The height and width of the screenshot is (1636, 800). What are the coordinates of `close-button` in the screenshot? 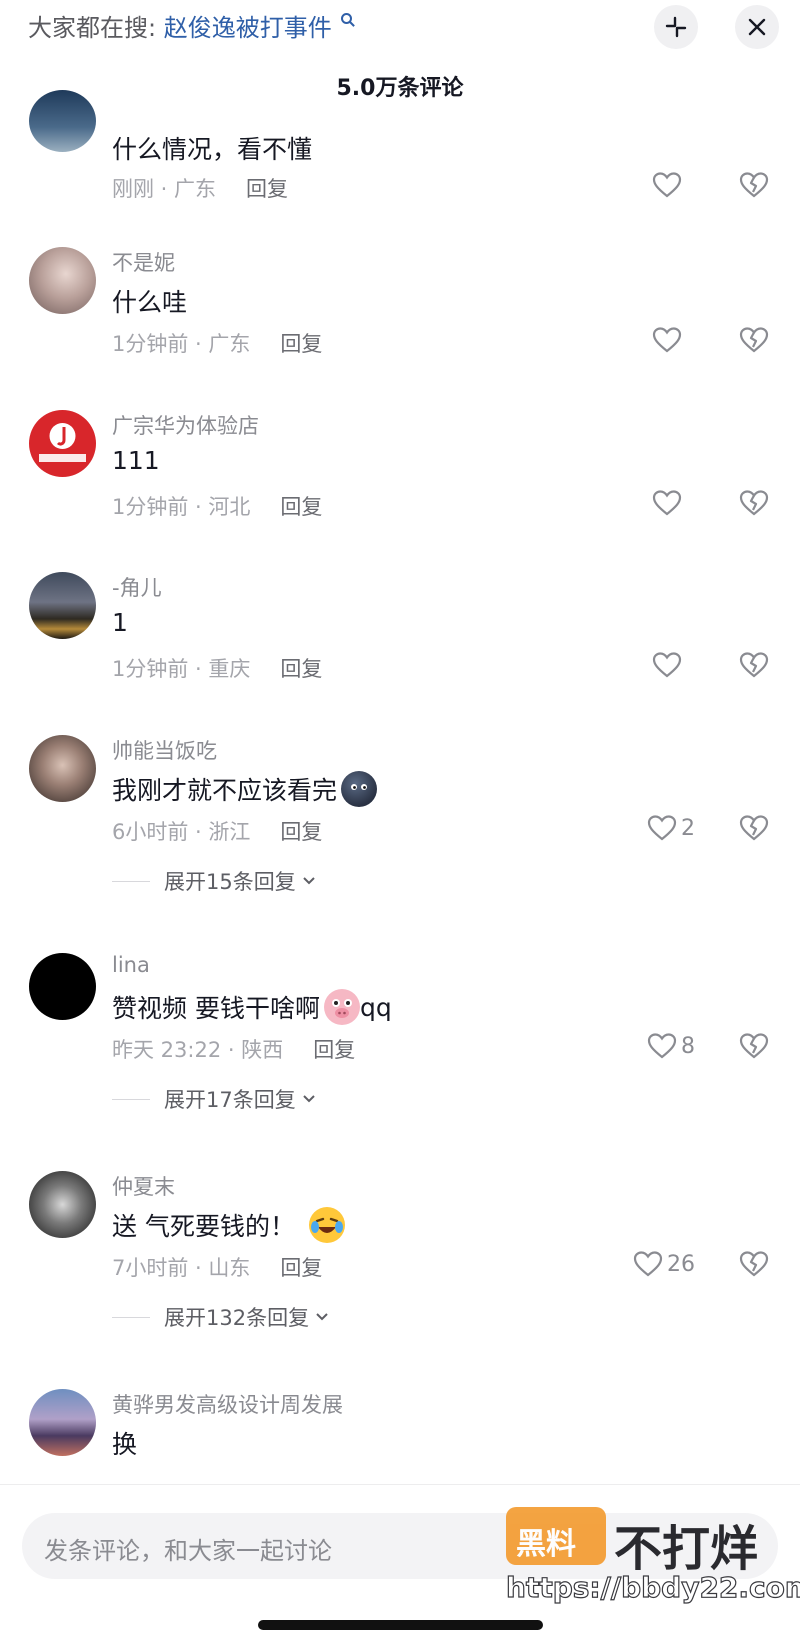 It's located at (757, 27).